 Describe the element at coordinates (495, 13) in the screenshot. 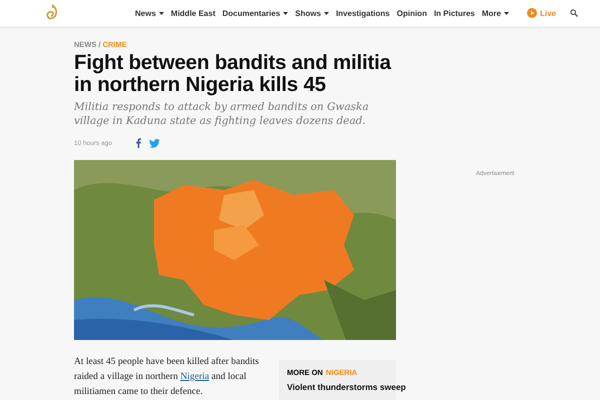

I see `nav-link: More` at that location.